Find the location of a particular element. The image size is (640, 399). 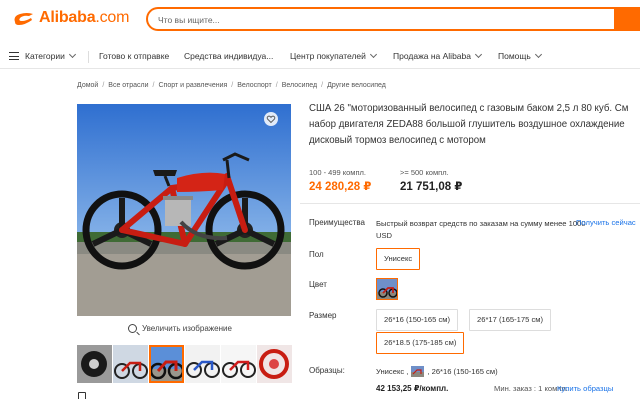

nav-categories-label: Категории is located at coordinates (45, 56).